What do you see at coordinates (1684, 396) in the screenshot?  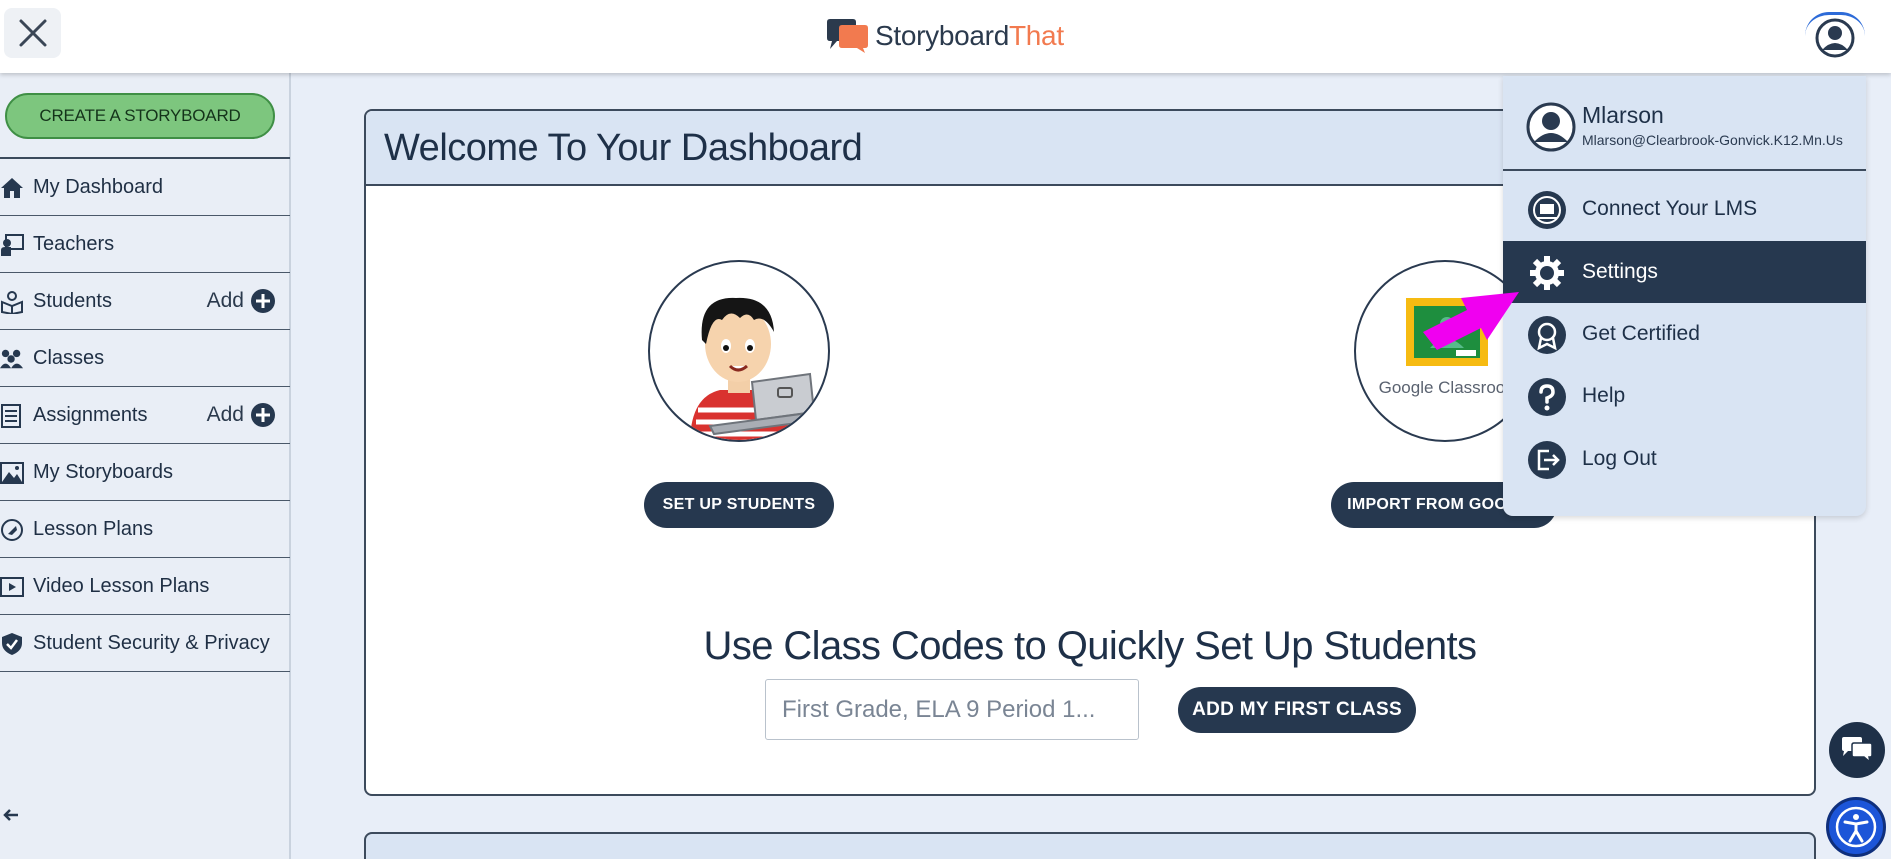 I see `menu-item-help: Help` at bounding box center [1684, 396].